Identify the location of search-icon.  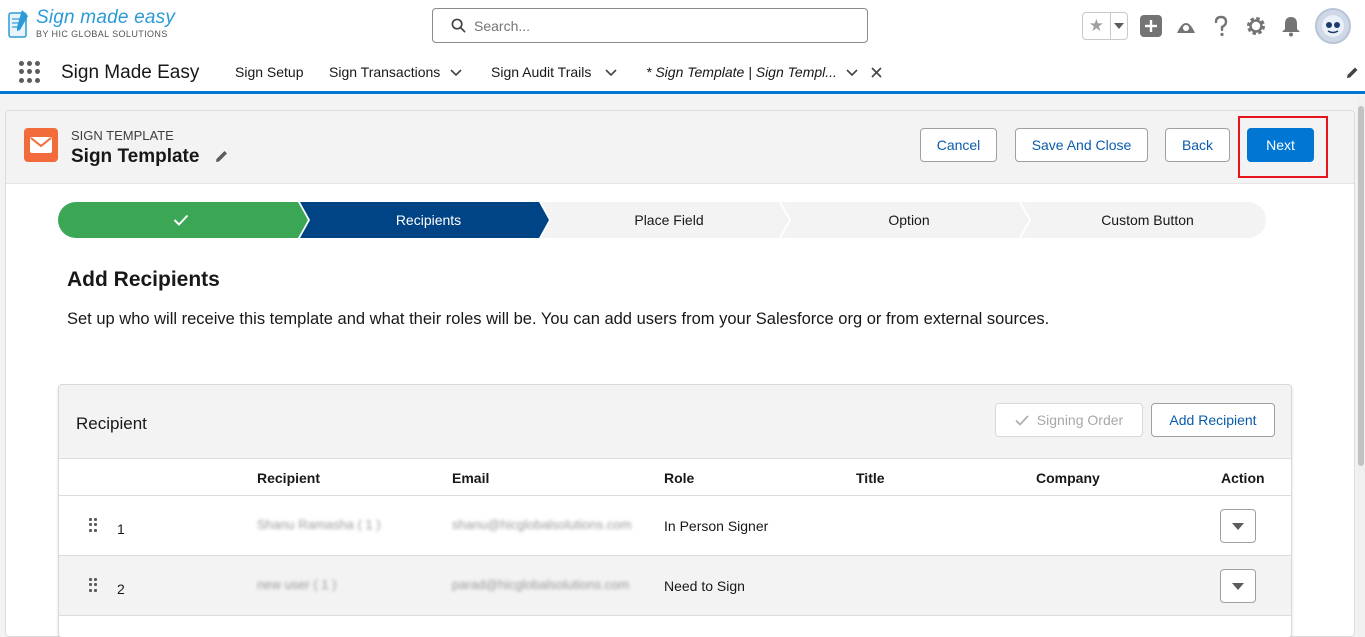
(458, 25).